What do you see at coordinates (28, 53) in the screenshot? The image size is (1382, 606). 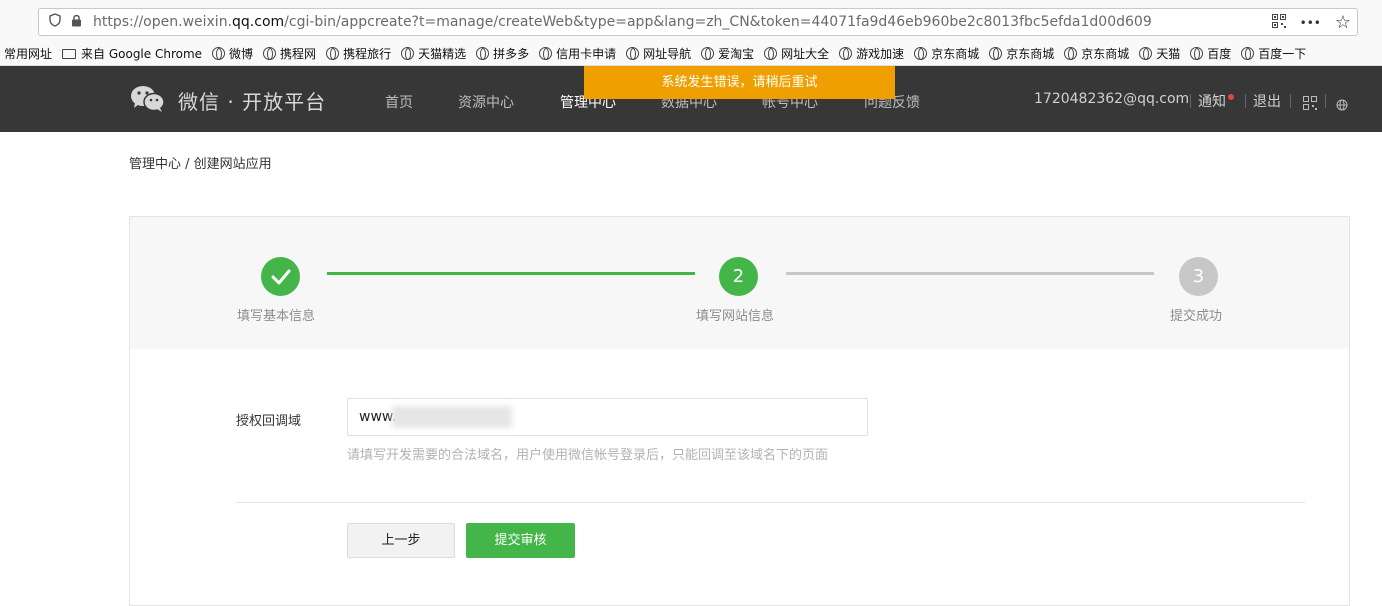 I see `bookmark-item: 常用网址` at bounding box center [28, 53].